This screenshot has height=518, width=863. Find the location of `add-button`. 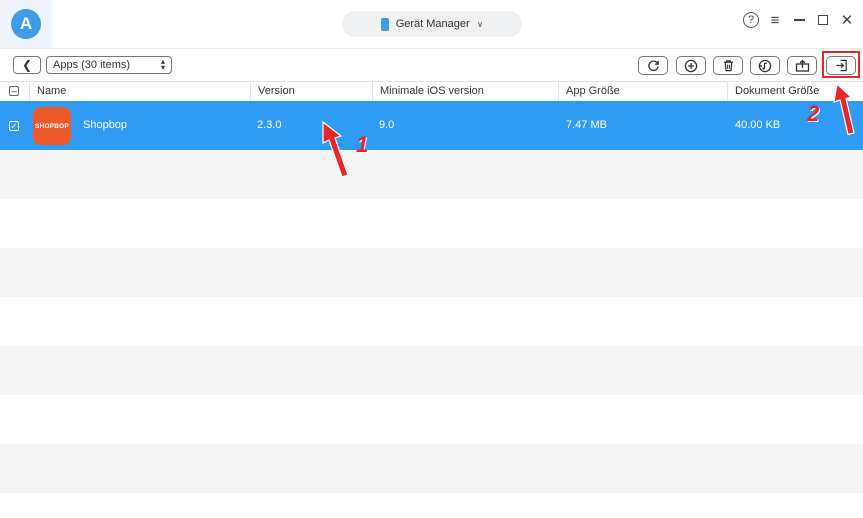

add-button is located at coordinates (691, 65).